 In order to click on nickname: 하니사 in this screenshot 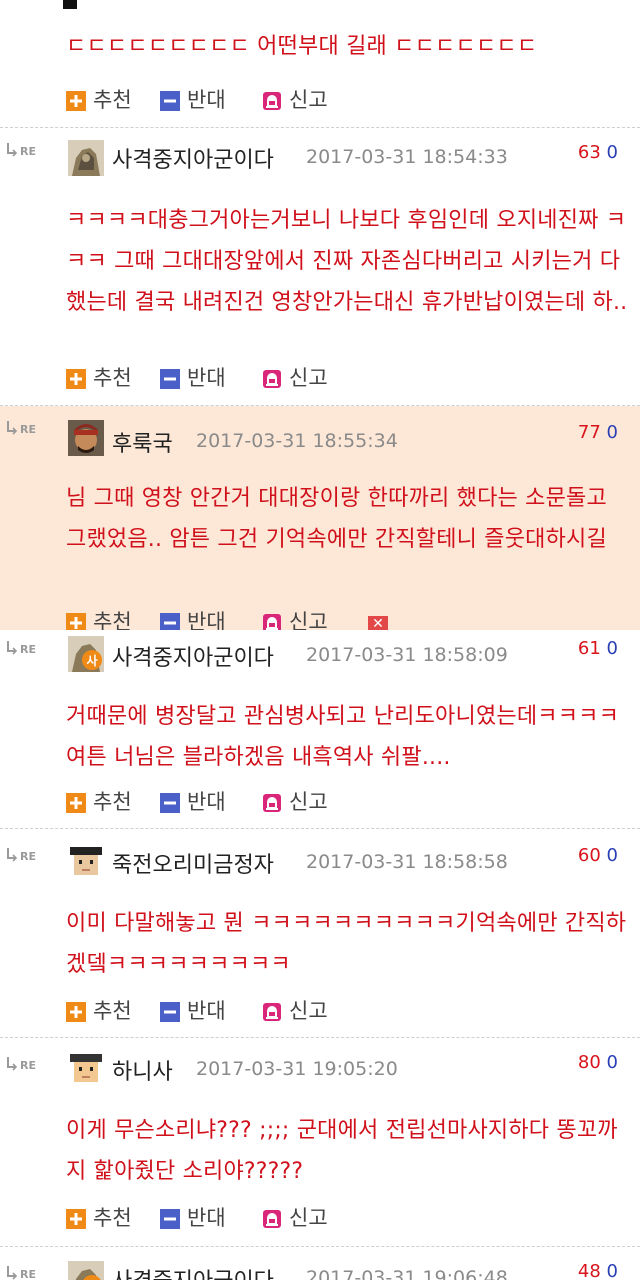, I will do `click(142, 1070)`.